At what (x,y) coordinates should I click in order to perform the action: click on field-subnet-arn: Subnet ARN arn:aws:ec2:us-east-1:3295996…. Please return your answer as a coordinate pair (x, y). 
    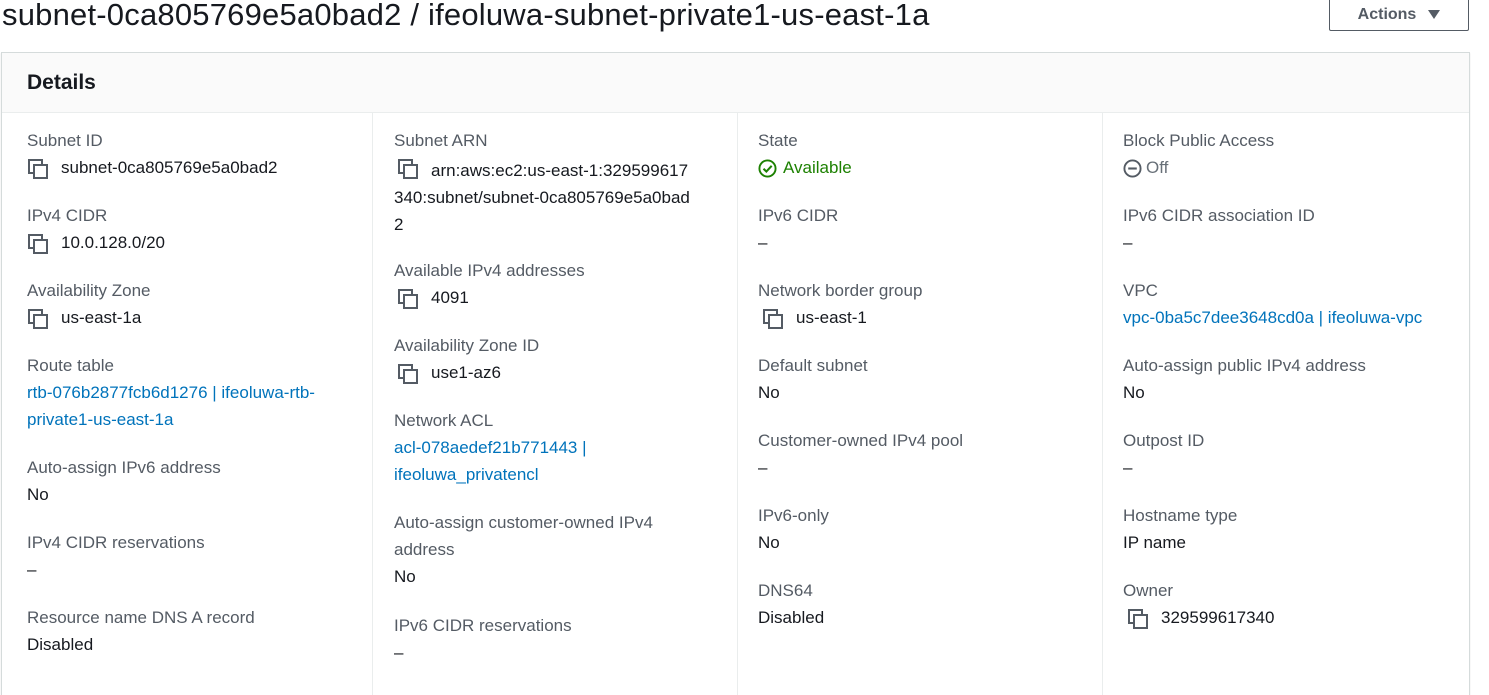
    Looking at the image, I should click on (544, 182).